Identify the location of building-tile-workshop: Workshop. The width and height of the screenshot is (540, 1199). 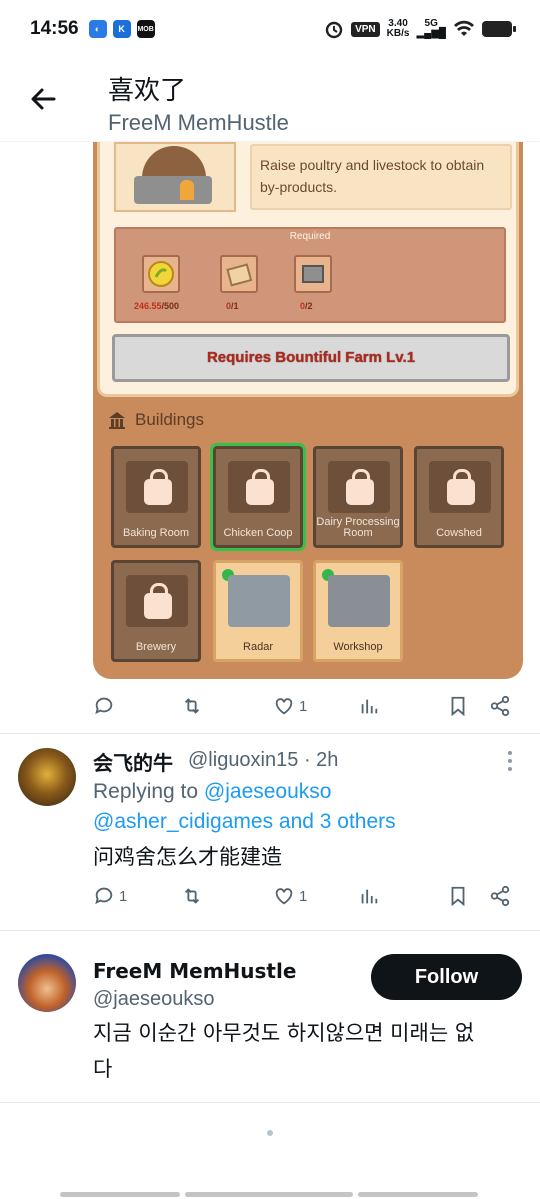
(358, 611).